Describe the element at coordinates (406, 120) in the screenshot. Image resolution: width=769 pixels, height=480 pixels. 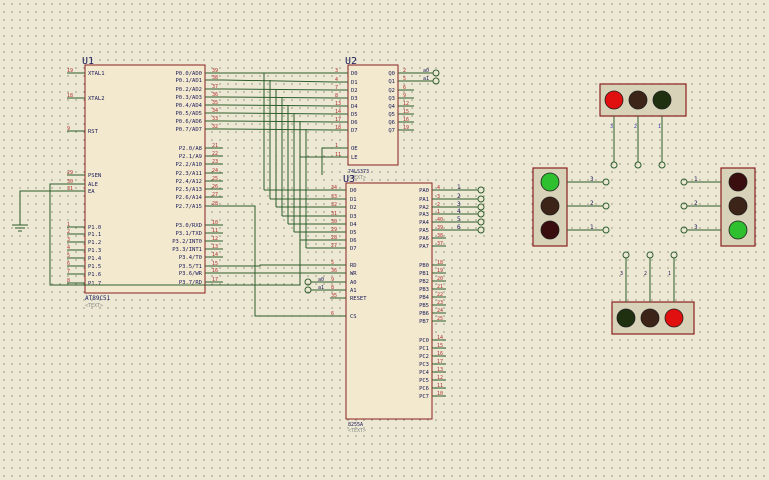
I see `u2-pin-num: 16` at that location.